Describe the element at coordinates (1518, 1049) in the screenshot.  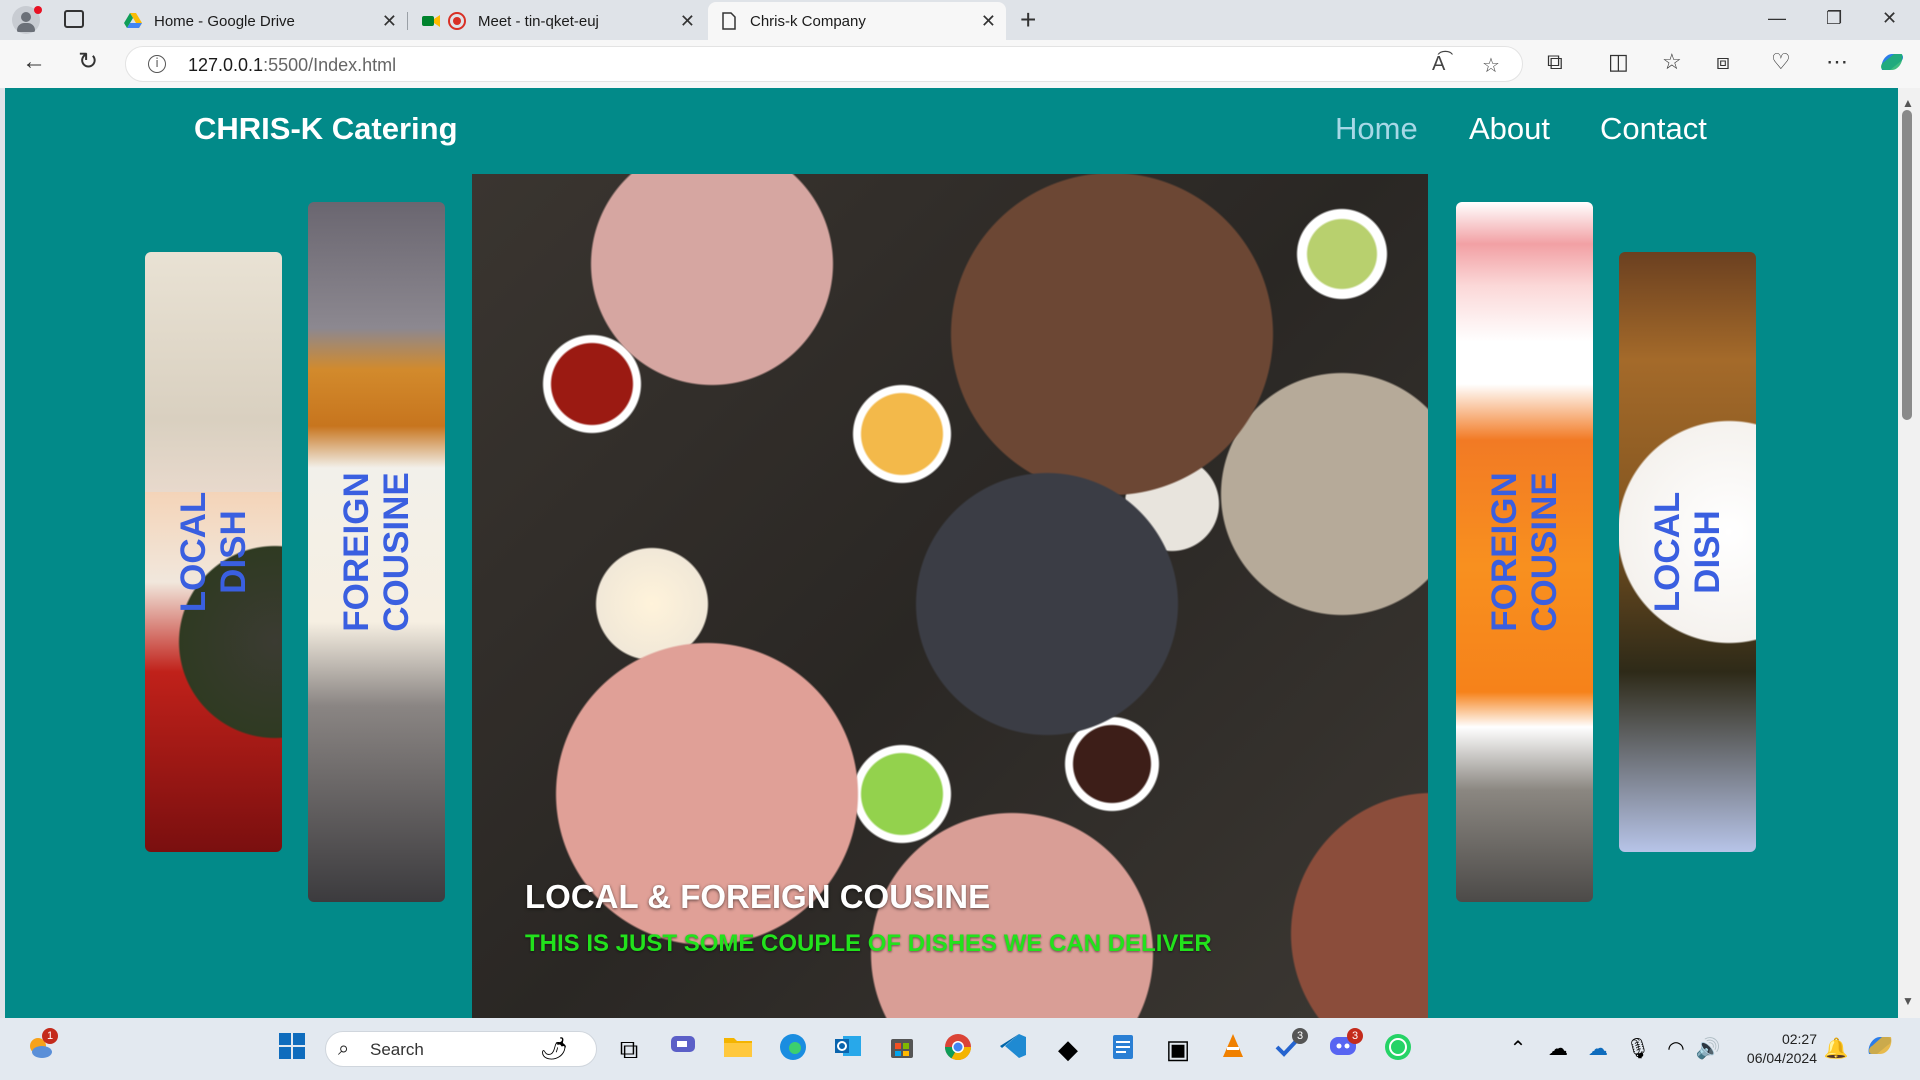
I see `chevron-up-icon: ⌃` at that location.